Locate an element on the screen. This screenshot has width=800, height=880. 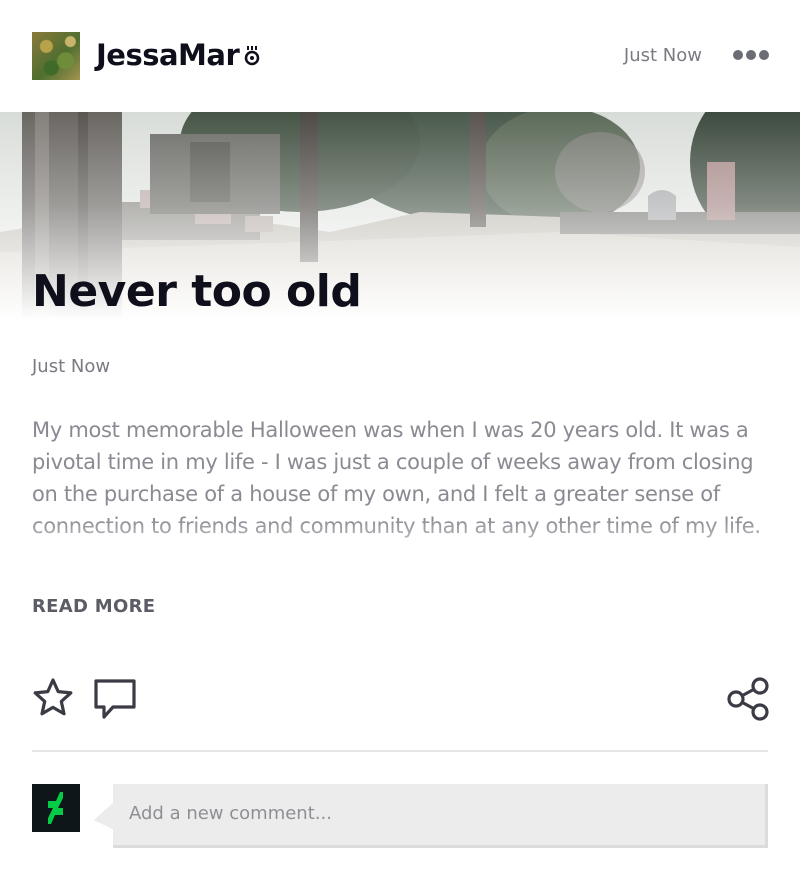
deviantart-logo is located at coordinates (56, 808).